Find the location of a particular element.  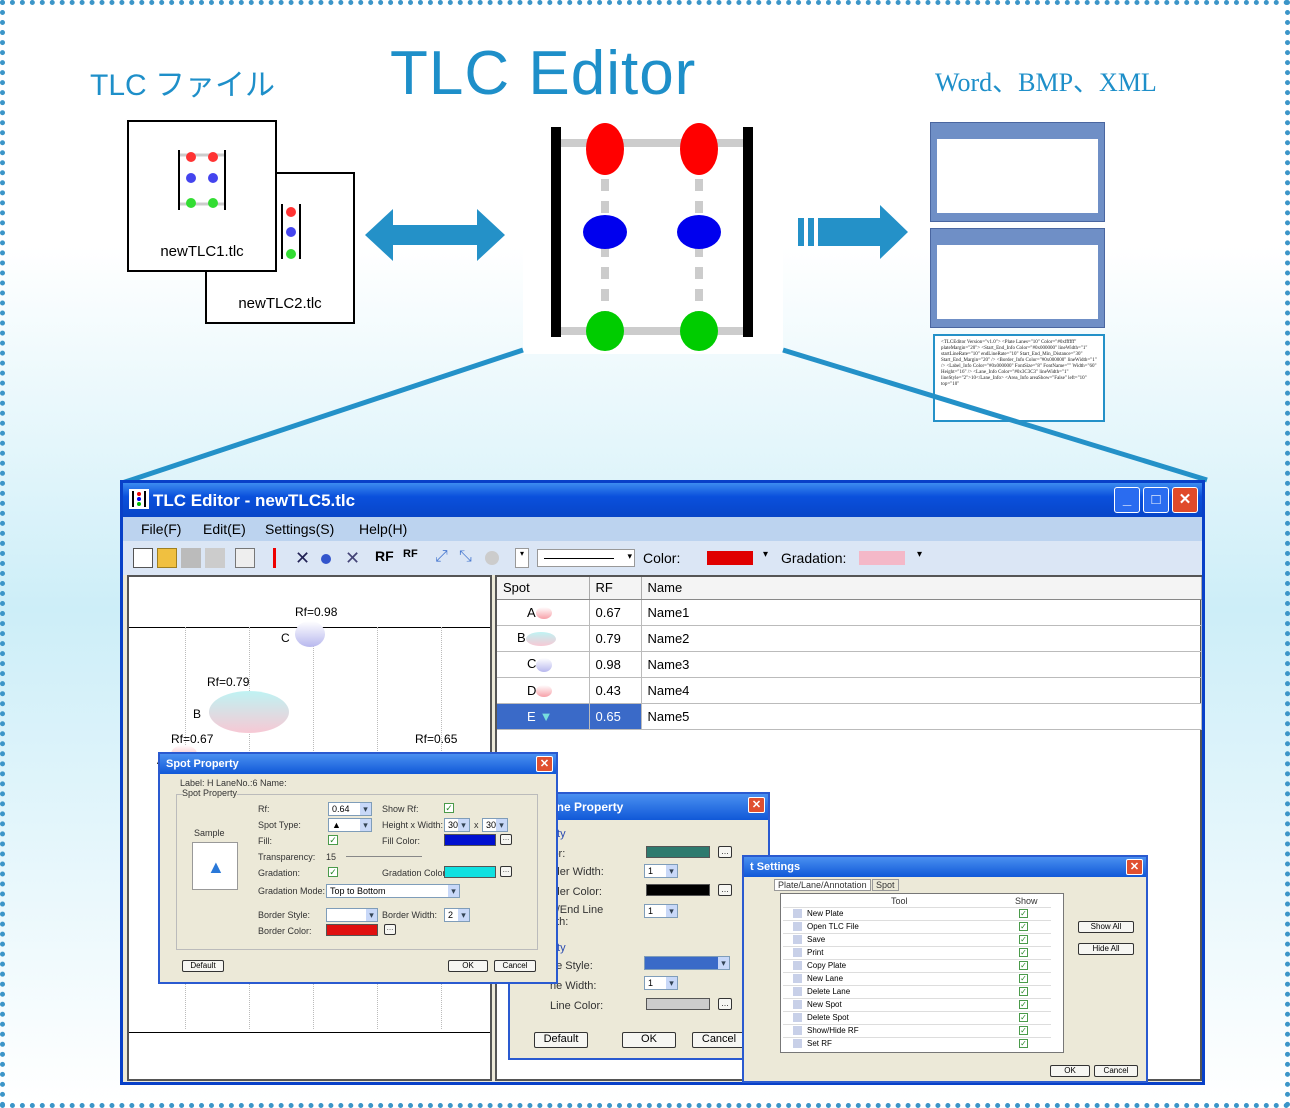

word-thumbnail is located at coordinates (1017, 172).